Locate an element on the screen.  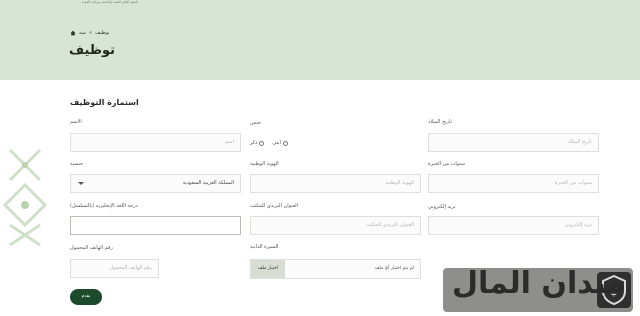
email-field: بريد إلكتروني is located at coordinates (513, 225).